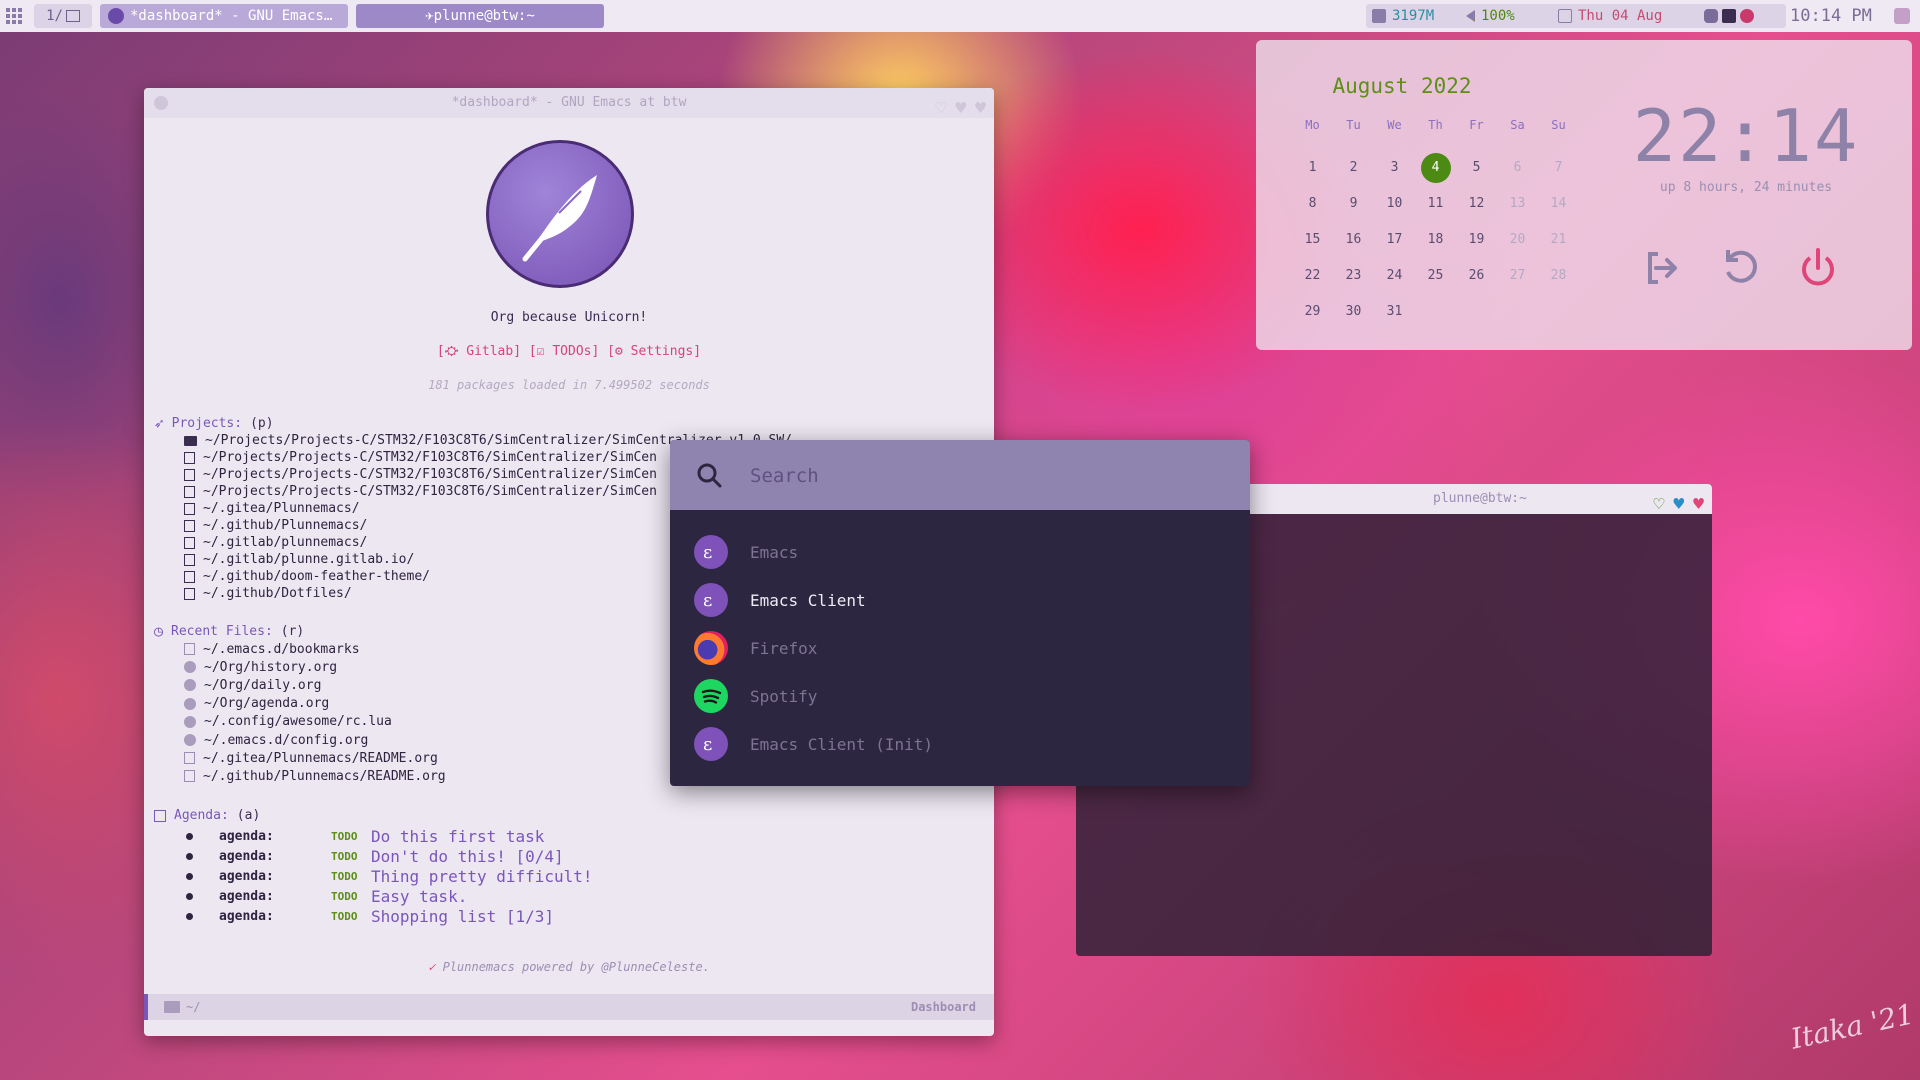 This screenshot has height=1080, width=1920. I want to click on recent-file-item: ~/Org/history.org, so click(315, 667).